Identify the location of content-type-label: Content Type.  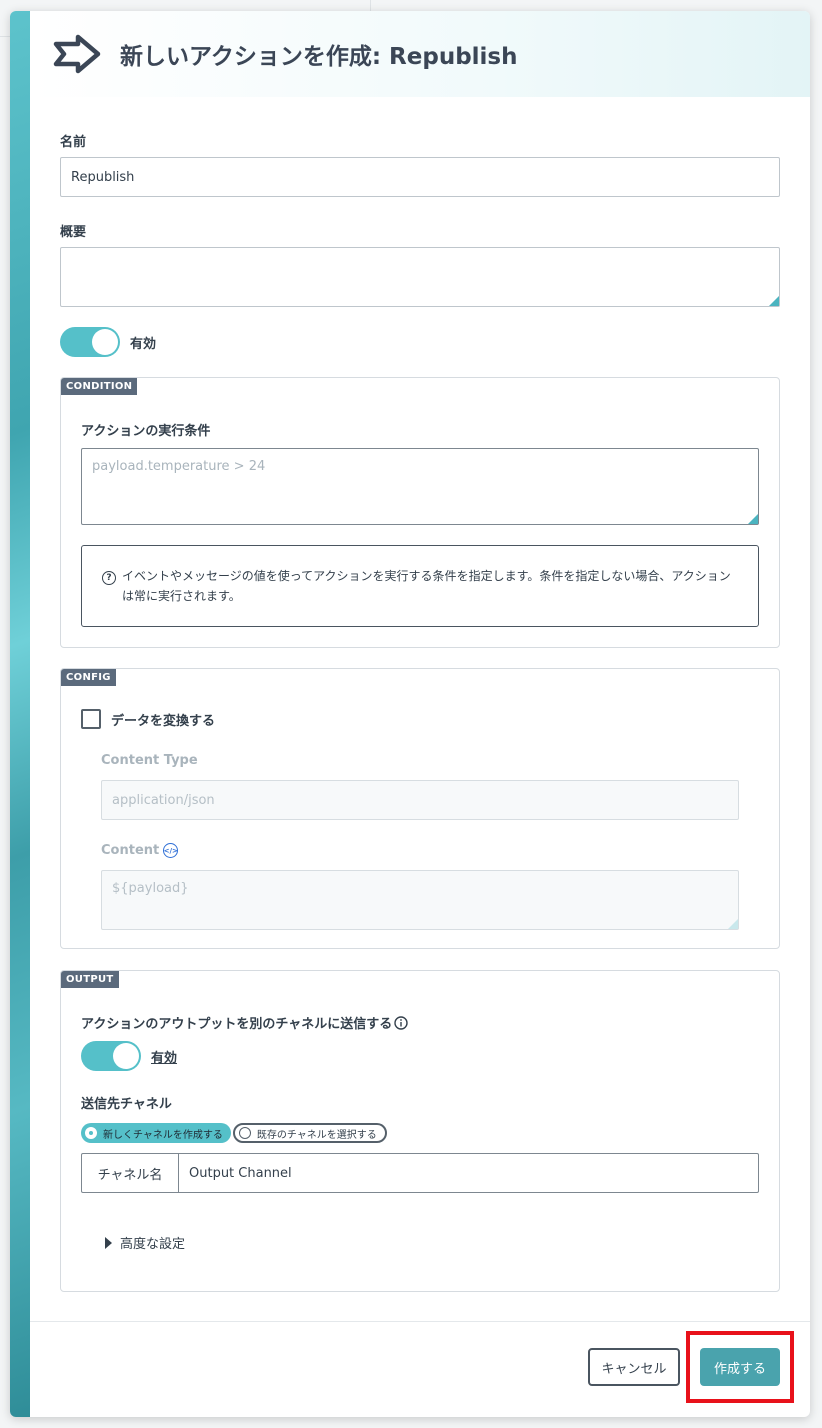
(149, 760).